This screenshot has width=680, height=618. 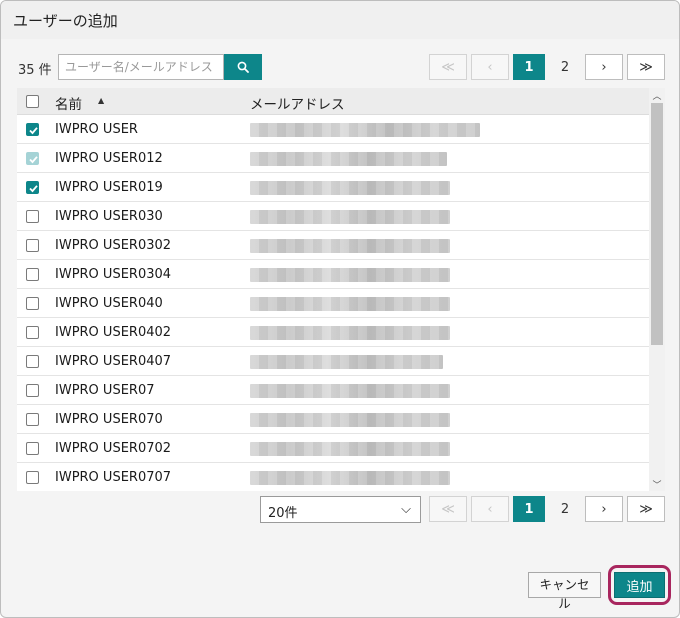 I want to click on user-name: IWPRO USER0407, so click(x=113, y=361).